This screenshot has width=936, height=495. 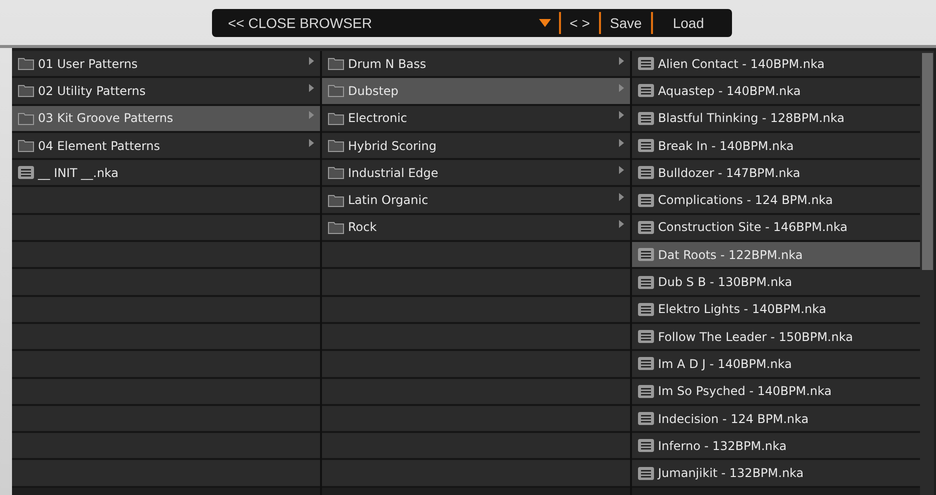 I want to click on file-item: Construction Site - 146BPM.nka, so click(x=776, y=228).